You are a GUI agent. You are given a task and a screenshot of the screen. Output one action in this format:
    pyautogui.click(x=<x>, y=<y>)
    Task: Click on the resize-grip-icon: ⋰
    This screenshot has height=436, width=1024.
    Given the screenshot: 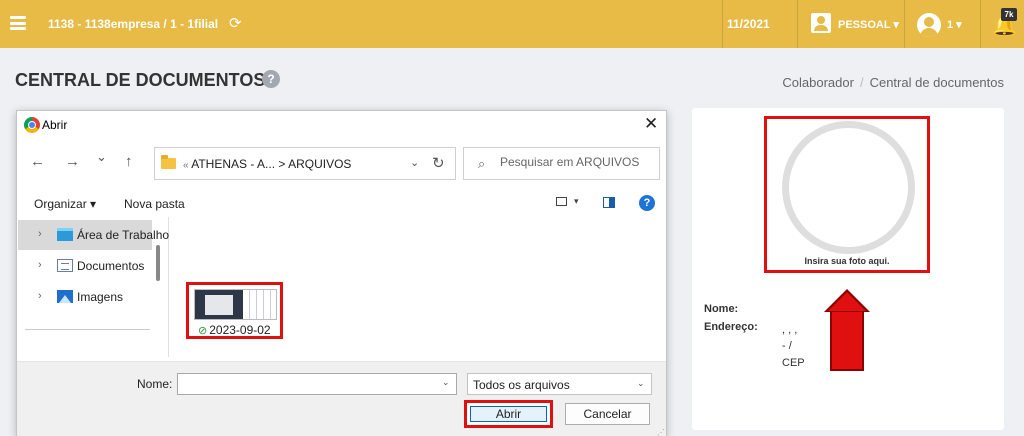 What is the action you would take?
    pyautogui.click(x=661, y=432)
    